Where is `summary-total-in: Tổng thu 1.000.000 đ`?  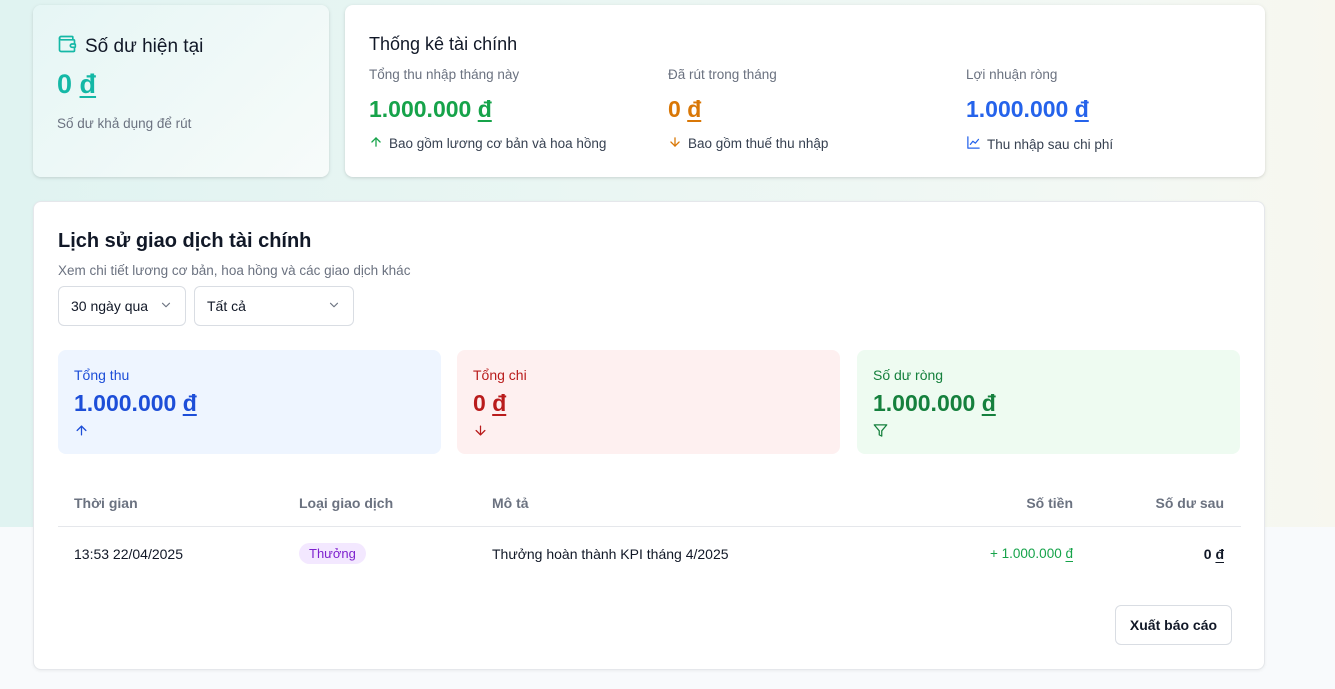
summary-total-in: Tổng thu 1.000.000 đ is located at coordinates (249, 402).